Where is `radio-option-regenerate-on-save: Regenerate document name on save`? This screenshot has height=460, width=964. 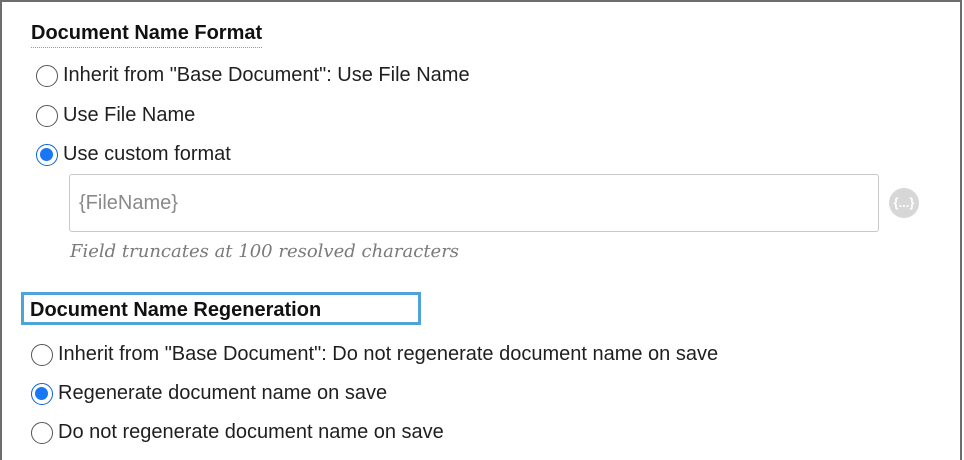
radio-option-regenerate-on-save: Regenerate document name on save is located at coordinates (209, 393).